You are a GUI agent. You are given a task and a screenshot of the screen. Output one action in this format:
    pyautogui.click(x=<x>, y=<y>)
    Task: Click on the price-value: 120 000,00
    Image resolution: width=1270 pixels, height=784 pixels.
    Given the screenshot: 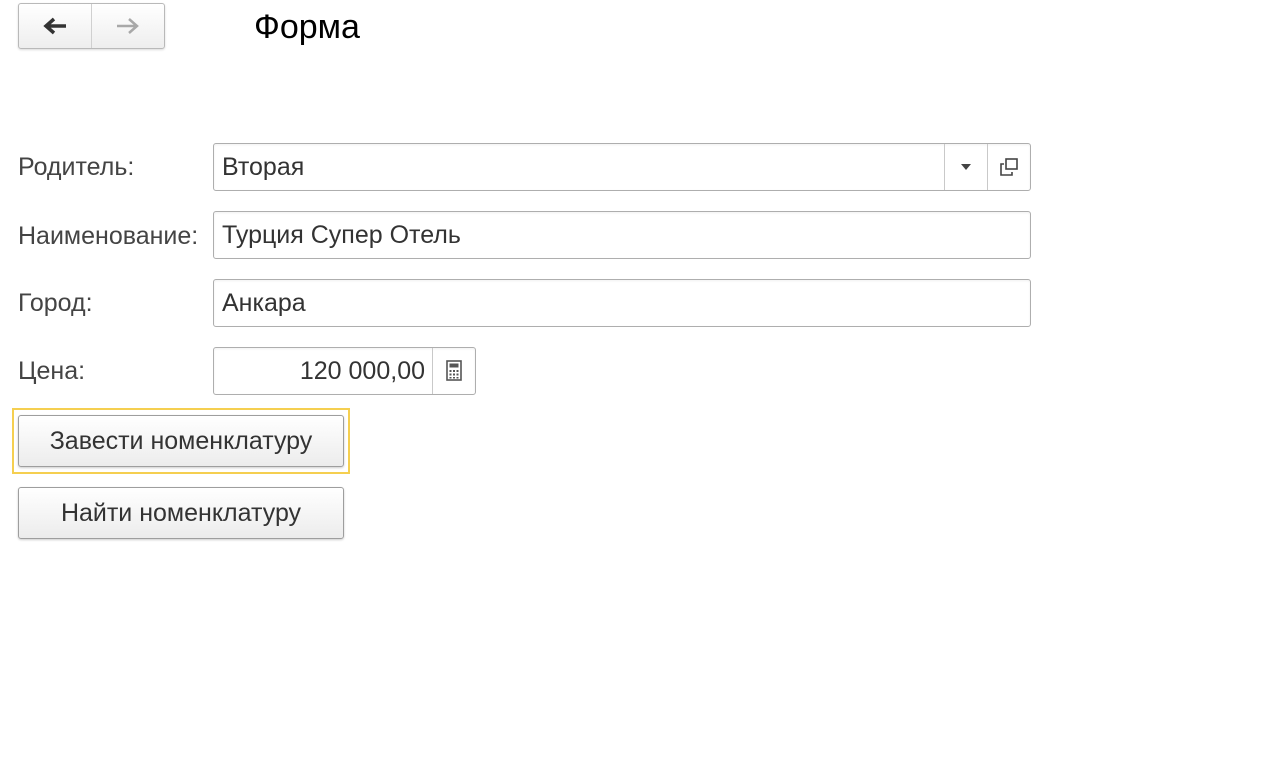 What is the action you would take?
    pyautogui.click(x=362, y=370)
    